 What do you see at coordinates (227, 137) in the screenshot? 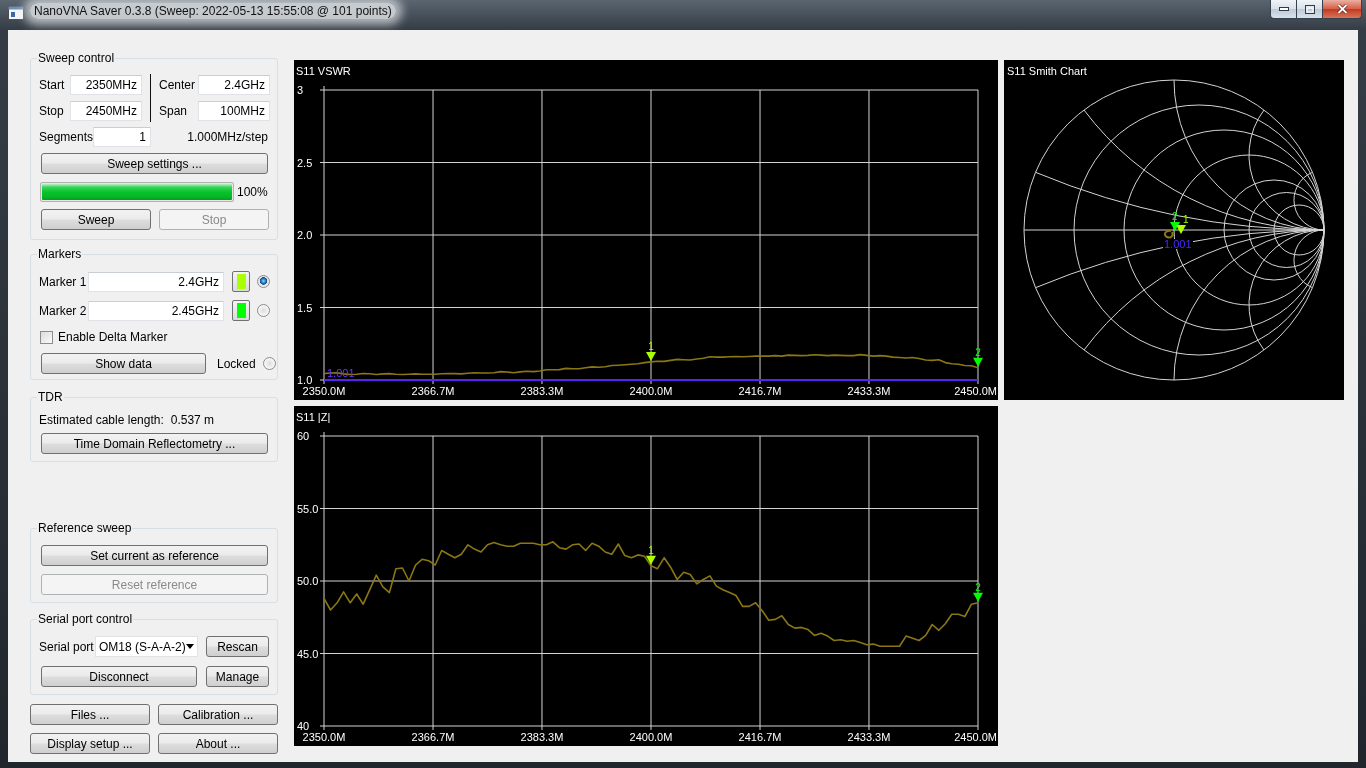
I see `step-size-text: 1.000MHz/step` at bounding box center [227, 137].